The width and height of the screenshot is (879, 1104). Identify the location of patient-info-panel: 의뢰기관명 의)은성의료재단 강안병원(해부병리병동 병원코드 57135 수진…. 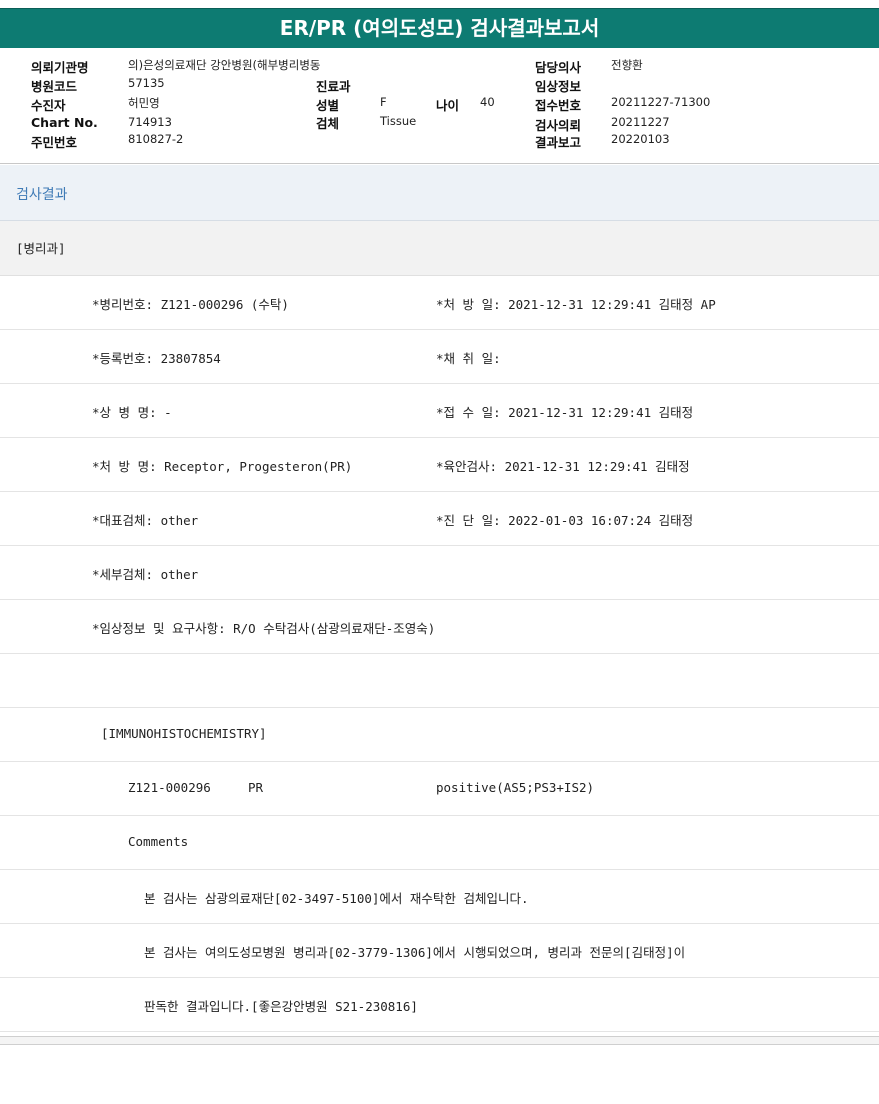
(439, 107).